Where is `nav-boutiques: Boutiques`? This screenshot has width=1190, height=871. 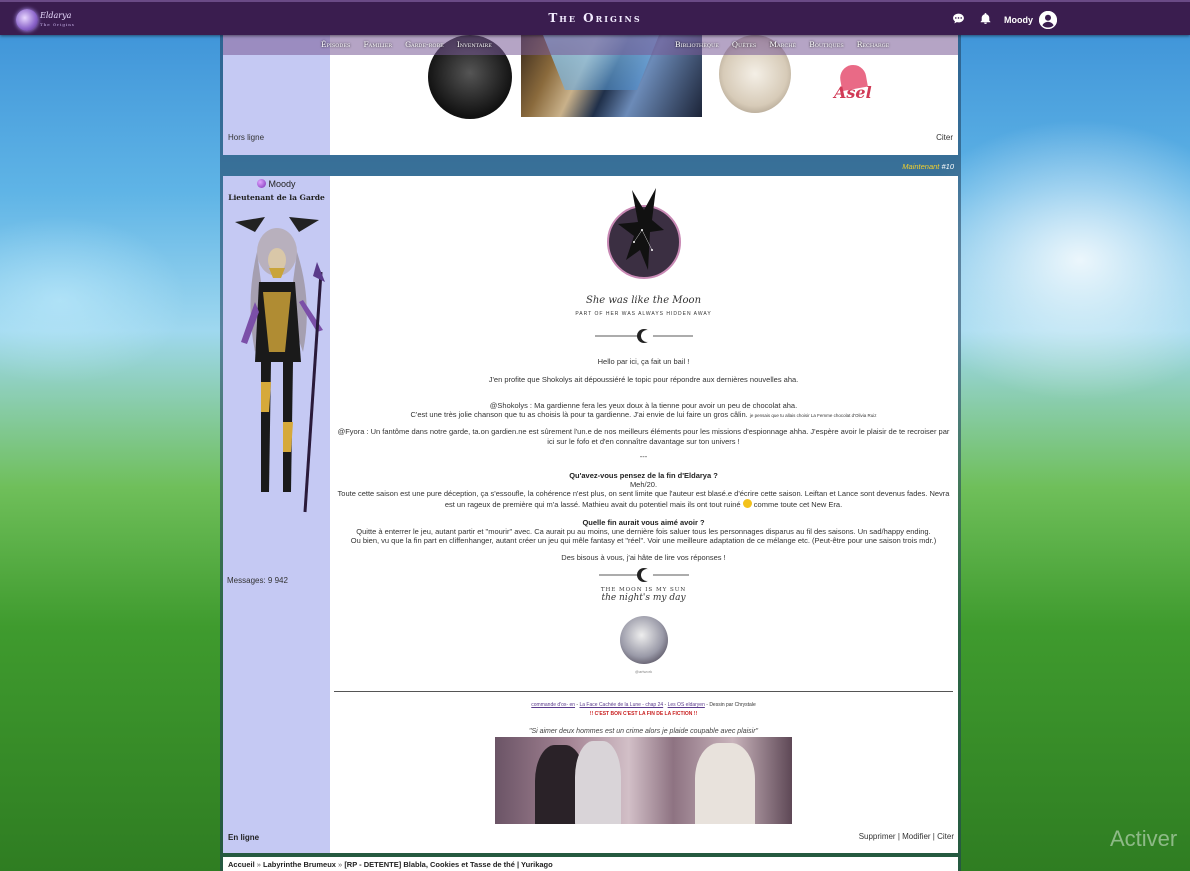 nav-boutiques: Boutiques is located at coordinates (826, 44).